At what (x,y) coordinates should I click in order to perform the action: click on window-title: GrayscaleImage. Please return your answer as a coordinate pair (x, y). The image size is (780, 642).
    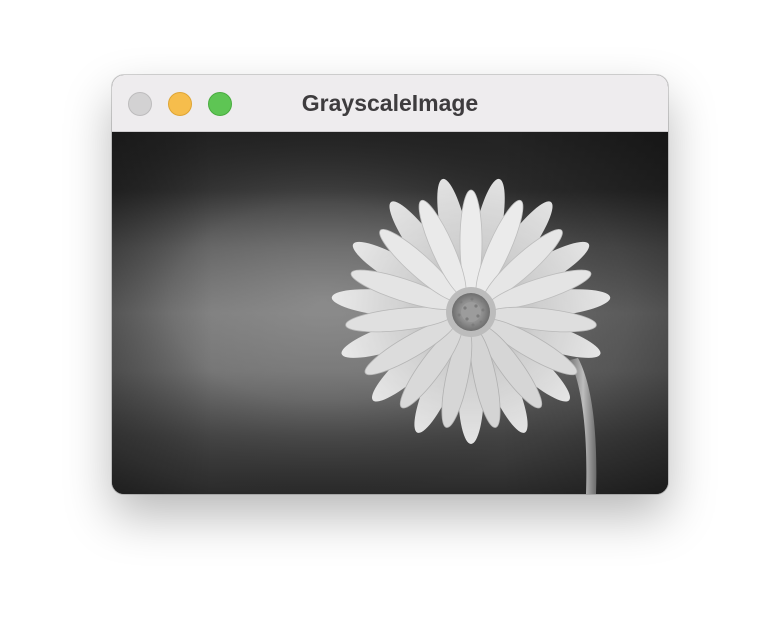
    Looking at the image, I should click on (390, 103).